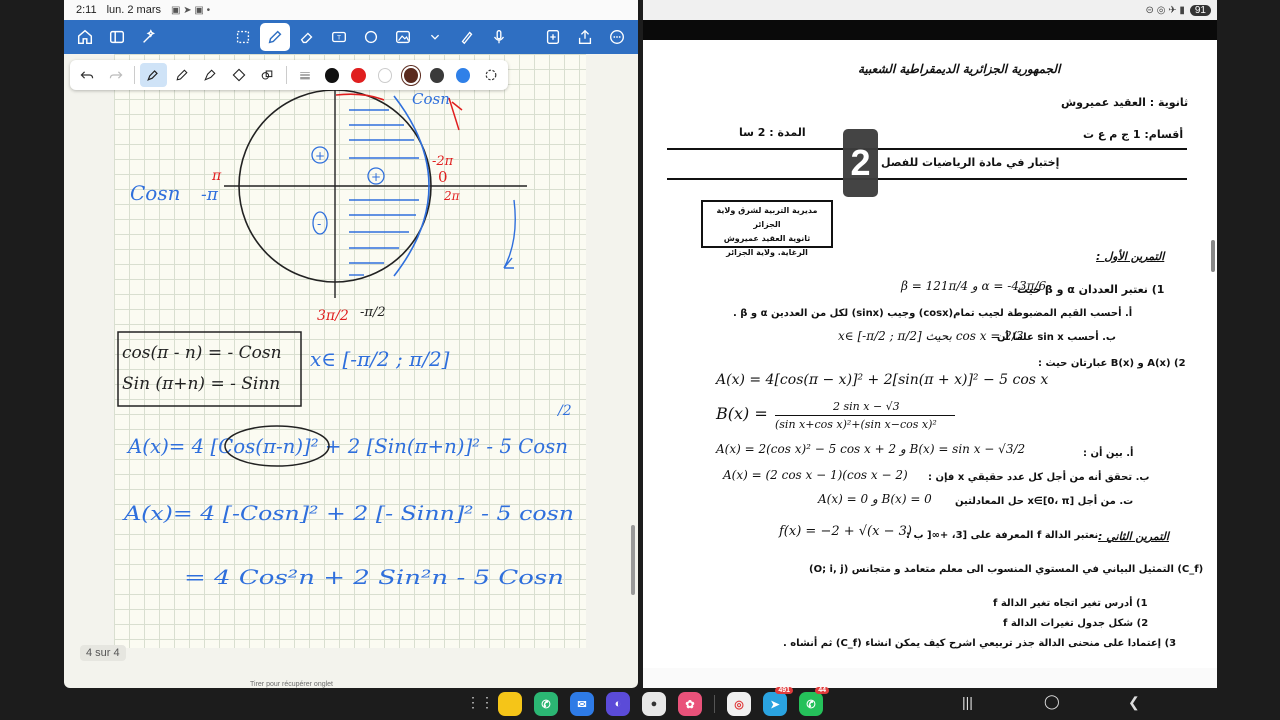 The height and width of the screenshot is (720, 1280). I want to click on mic-icon, so click(499, 37).